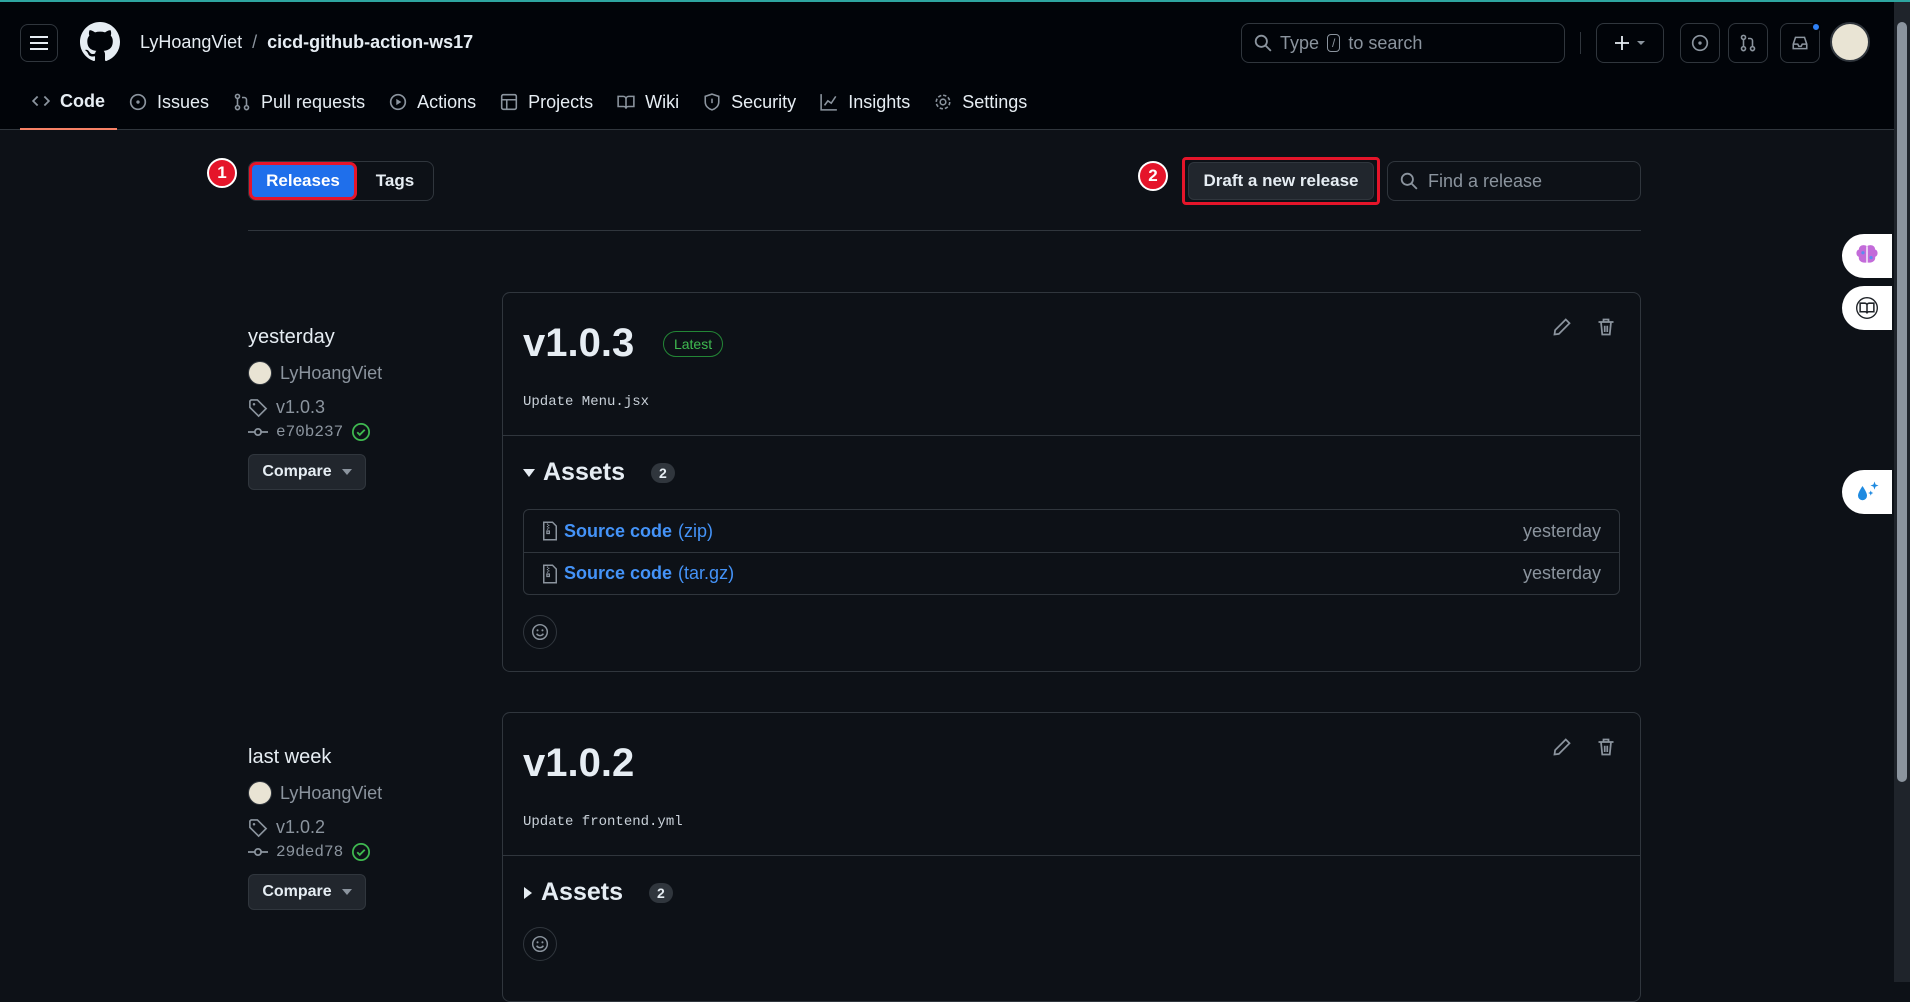 This screenshot has height=1002, width=1910. Describe the element at coordinates (370, 42) in the screenshot. I see `repo-link: cicd-github-action-ws17` at that location.